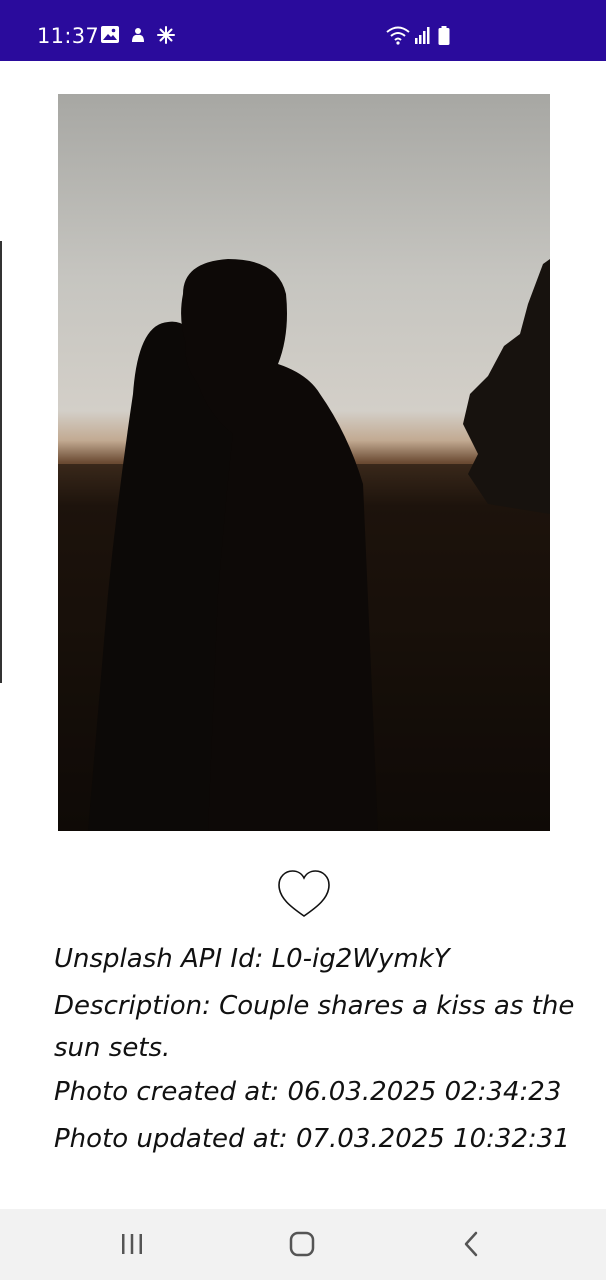  Describe the element at coordinates (312, 1139) in the screenshot. I see `updated-at-text: Photo updated at: 07.03.2025 10:32:31` at that location.